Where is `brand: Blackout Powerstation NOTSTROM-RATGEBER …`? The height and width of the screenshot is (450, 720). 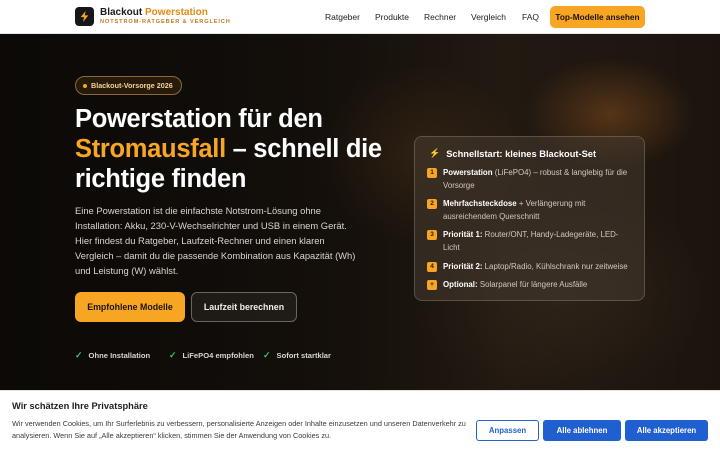 brand: Blackout Powerstation NOTSTROM-RATGEBER … is located at coordinates (165, 16).